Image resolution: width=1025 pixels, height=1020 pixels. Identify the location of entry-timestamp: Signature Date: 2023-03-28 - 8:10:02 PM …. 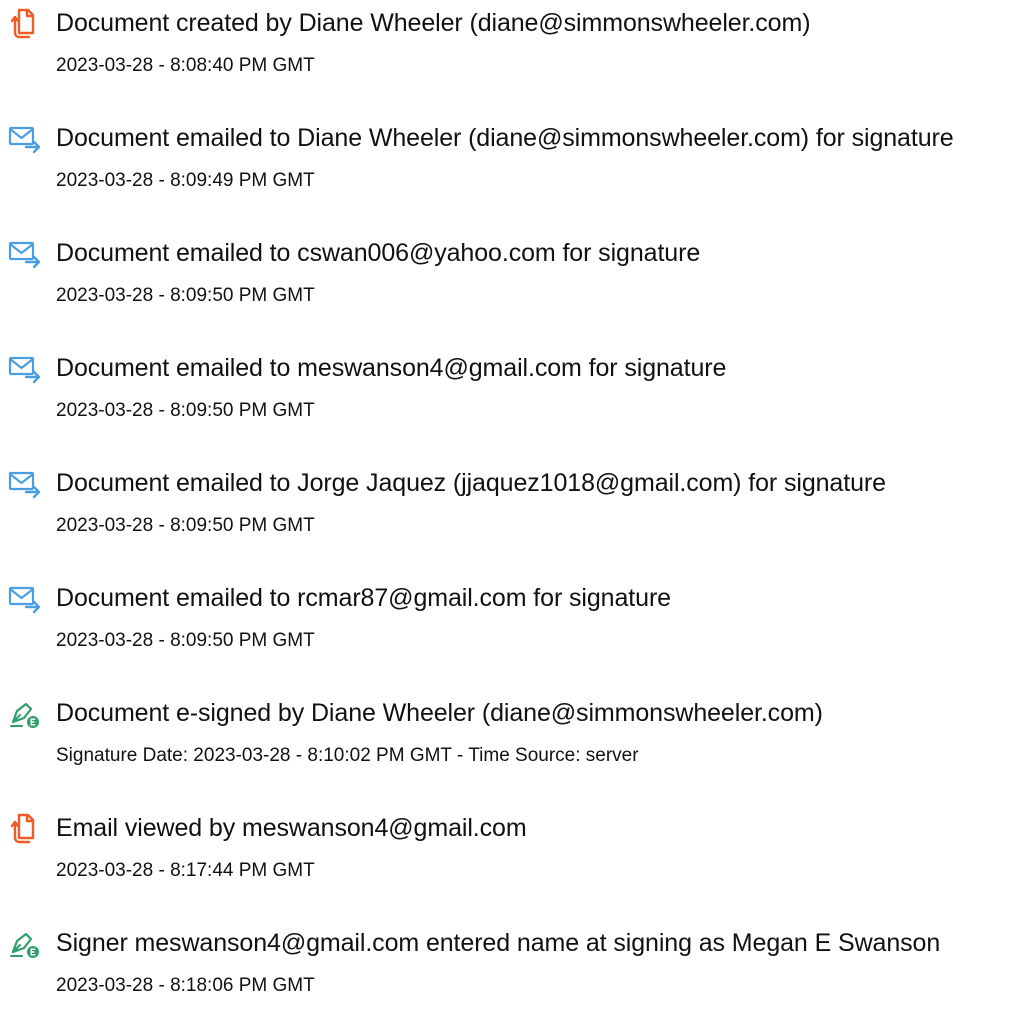
(347, 755).